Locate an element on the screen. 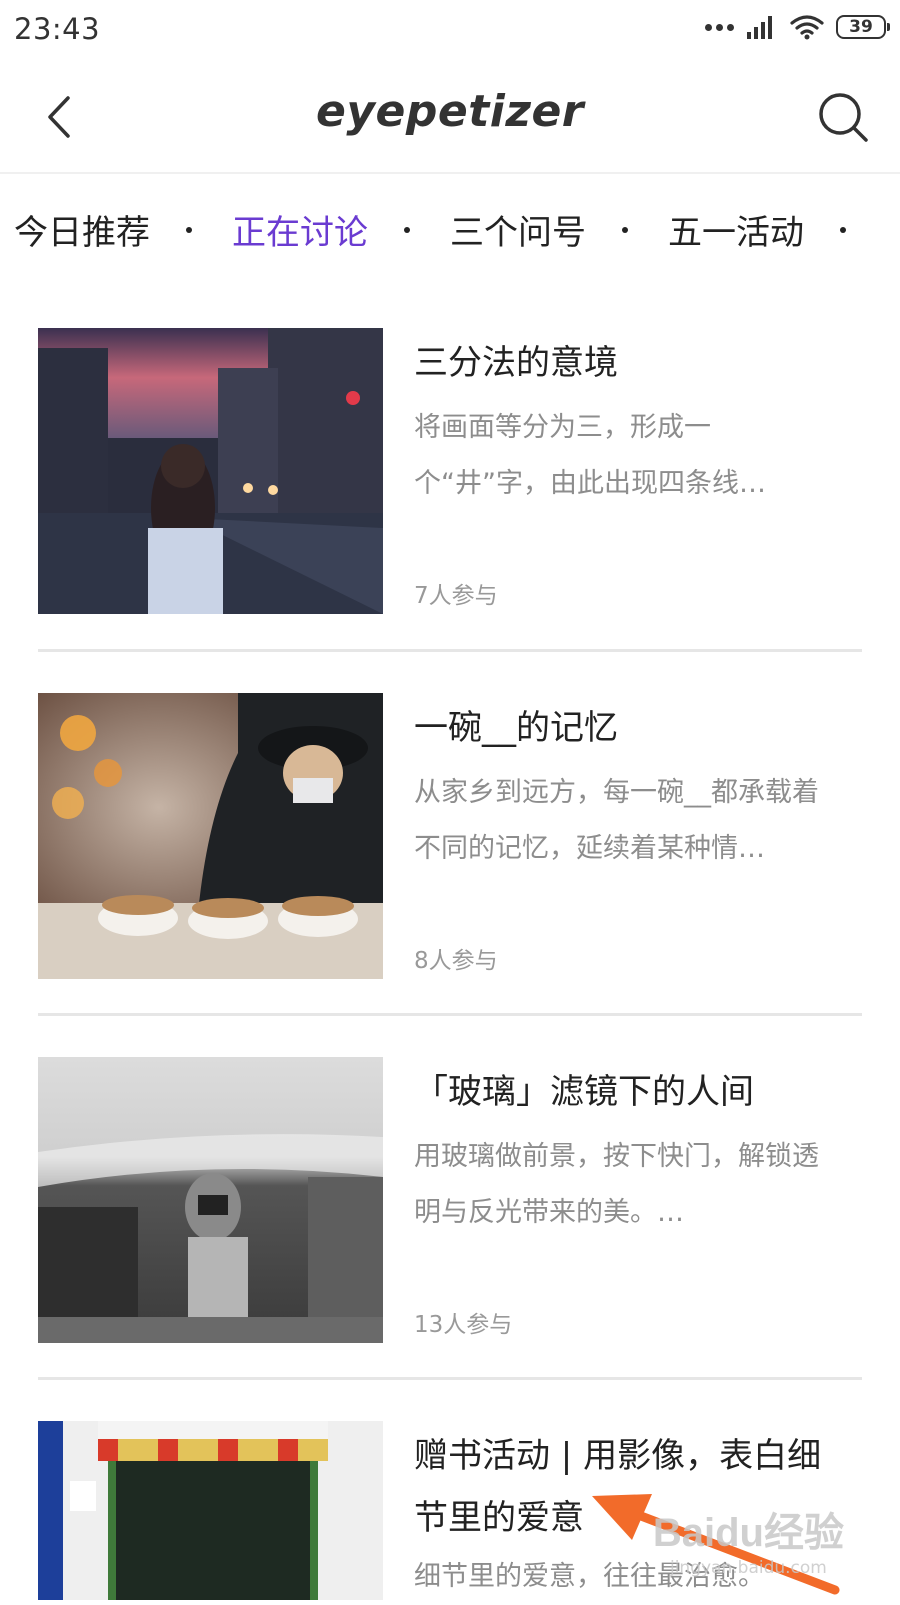  tab-today-recommend: 今日推荐 is located at coordinates (82, 229).